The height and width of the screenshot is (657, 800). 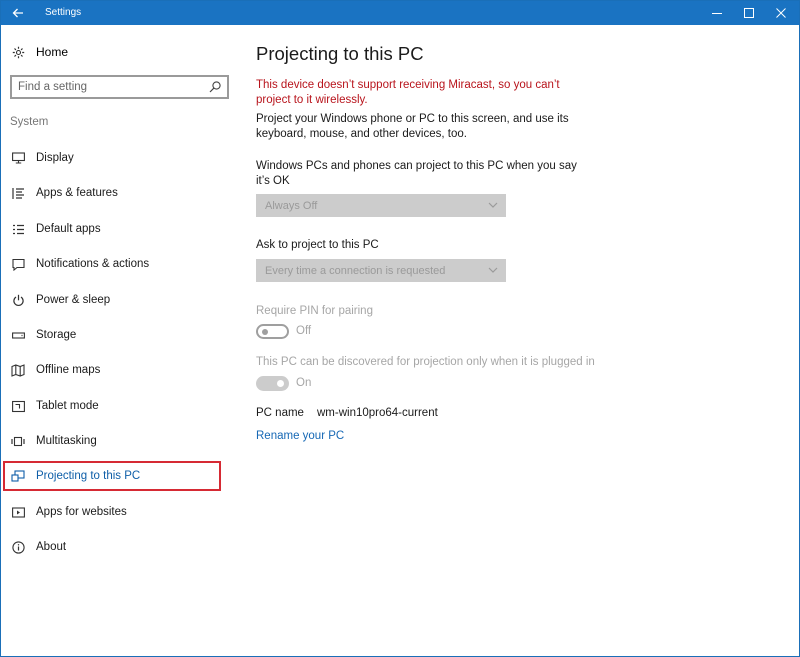 What do you see at coordinates (66, 441) in the screenshot?
I see `sidebar-item-label: Multitasking` at bounding box center [66, 441].